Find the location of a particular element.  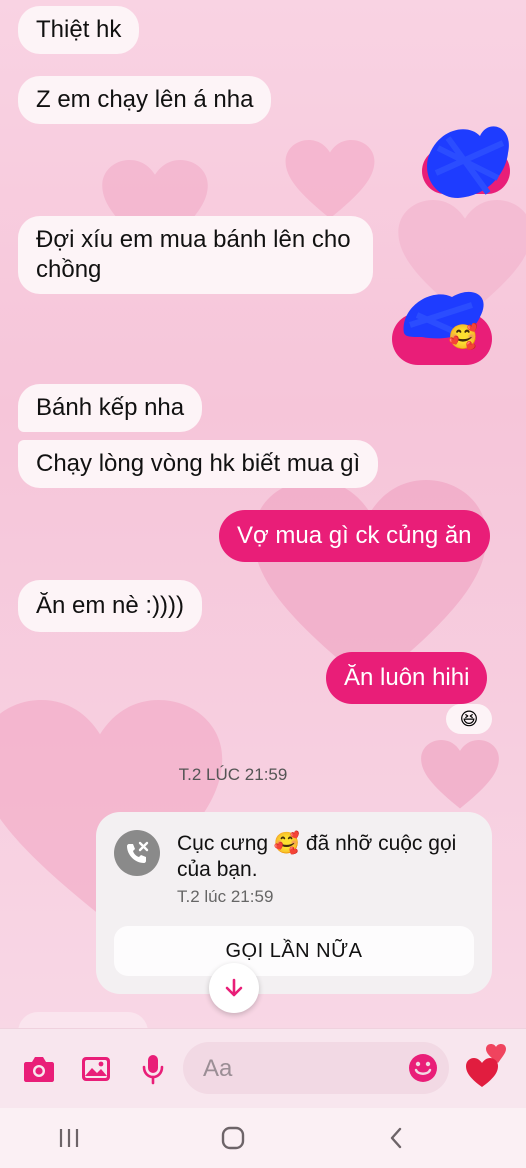

home-icon is located at coordinates (233, 1138).